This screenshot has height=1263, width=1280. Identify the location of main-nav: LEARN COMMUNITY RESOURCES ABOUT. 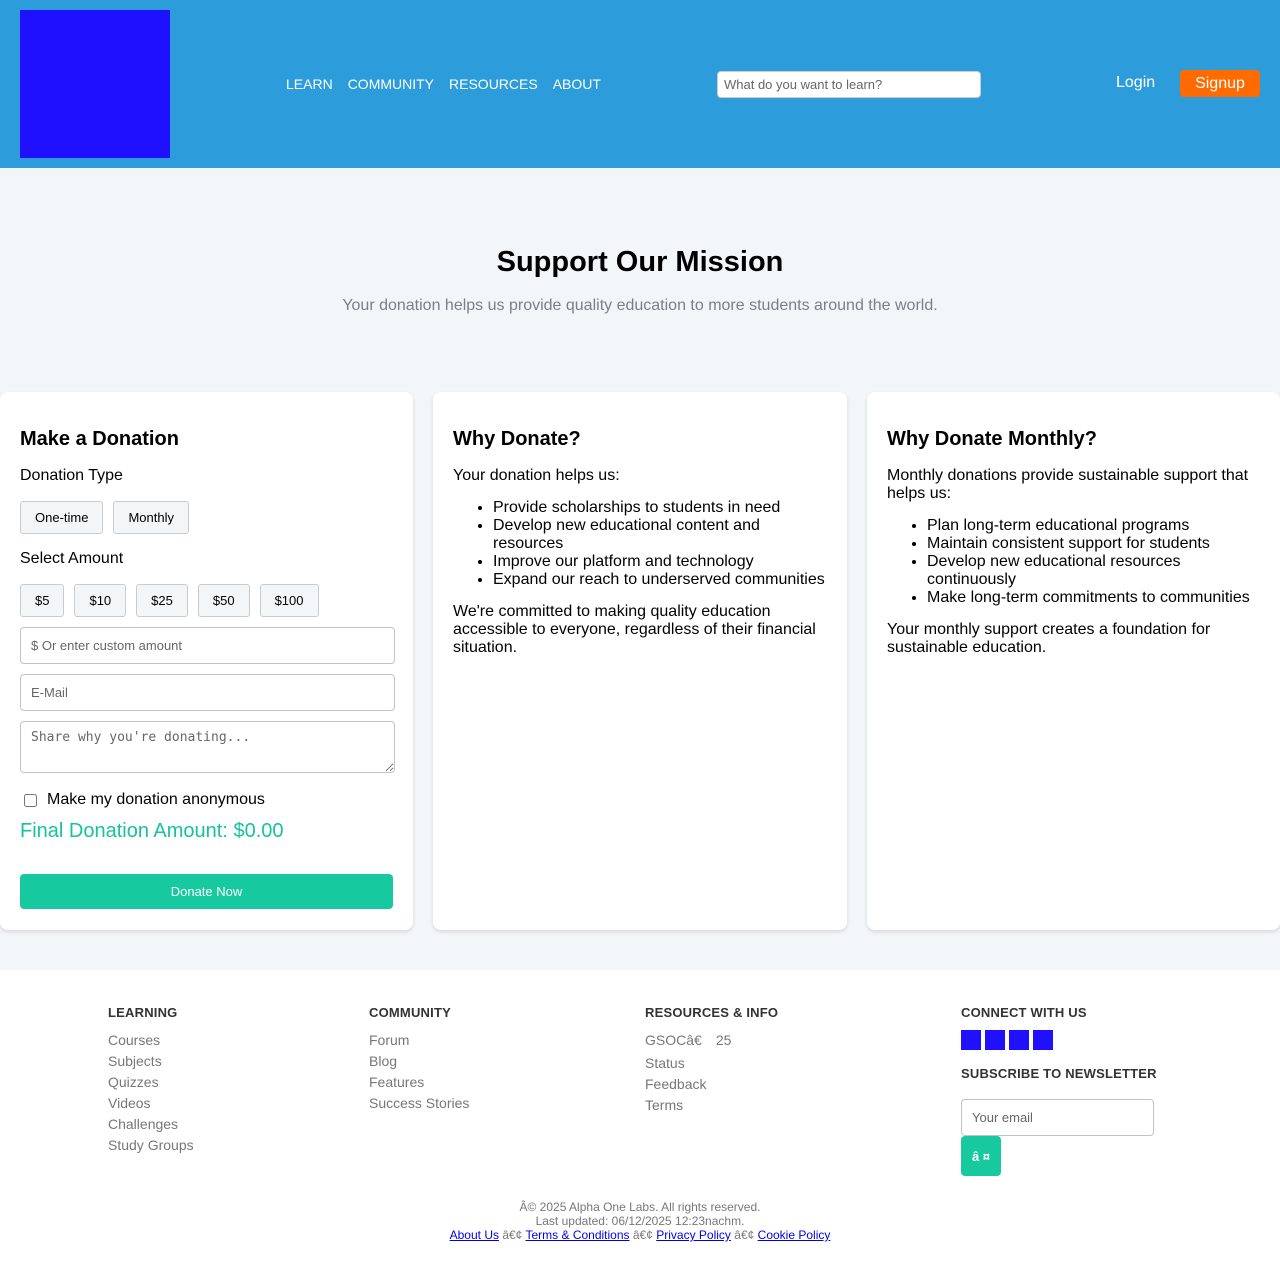
(443, 84).